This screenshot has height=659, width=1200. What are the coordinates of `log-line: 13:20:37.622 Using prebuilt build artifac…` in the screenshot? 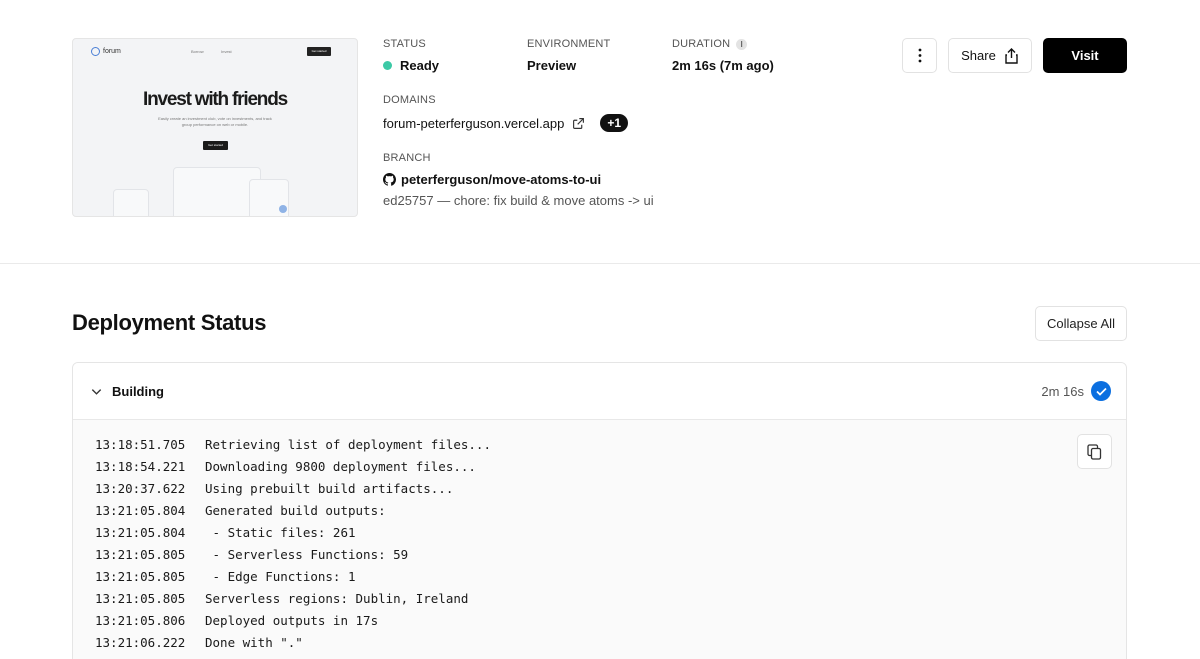 It's located at (293, 489).